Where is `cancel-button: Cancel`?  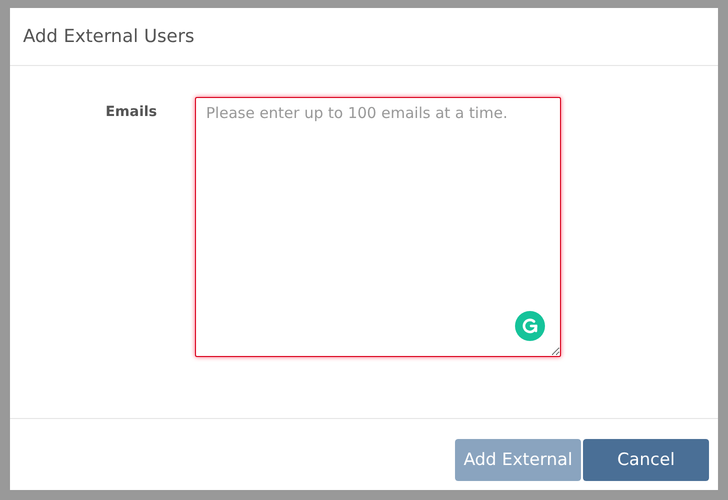
cancel-button: Cancel is located at coordinates (646, 460).